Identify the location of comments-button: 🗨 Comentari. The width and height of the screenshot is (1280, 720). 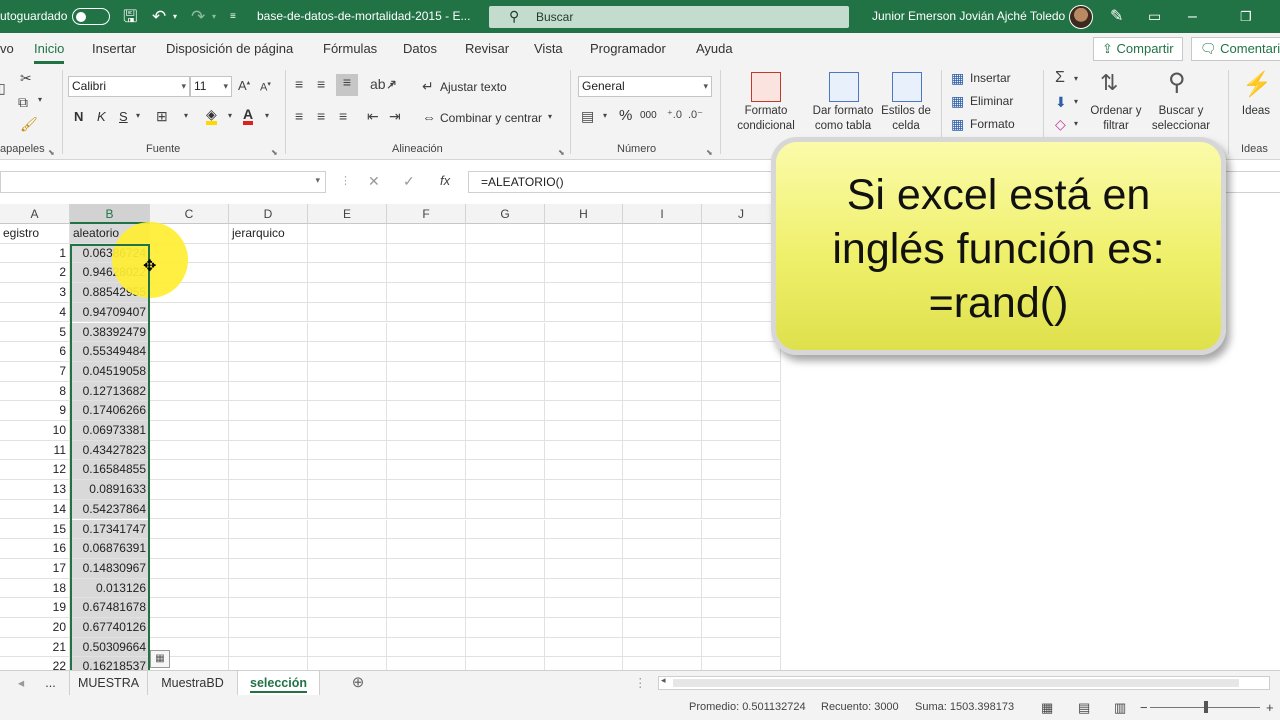
(1235, 49).